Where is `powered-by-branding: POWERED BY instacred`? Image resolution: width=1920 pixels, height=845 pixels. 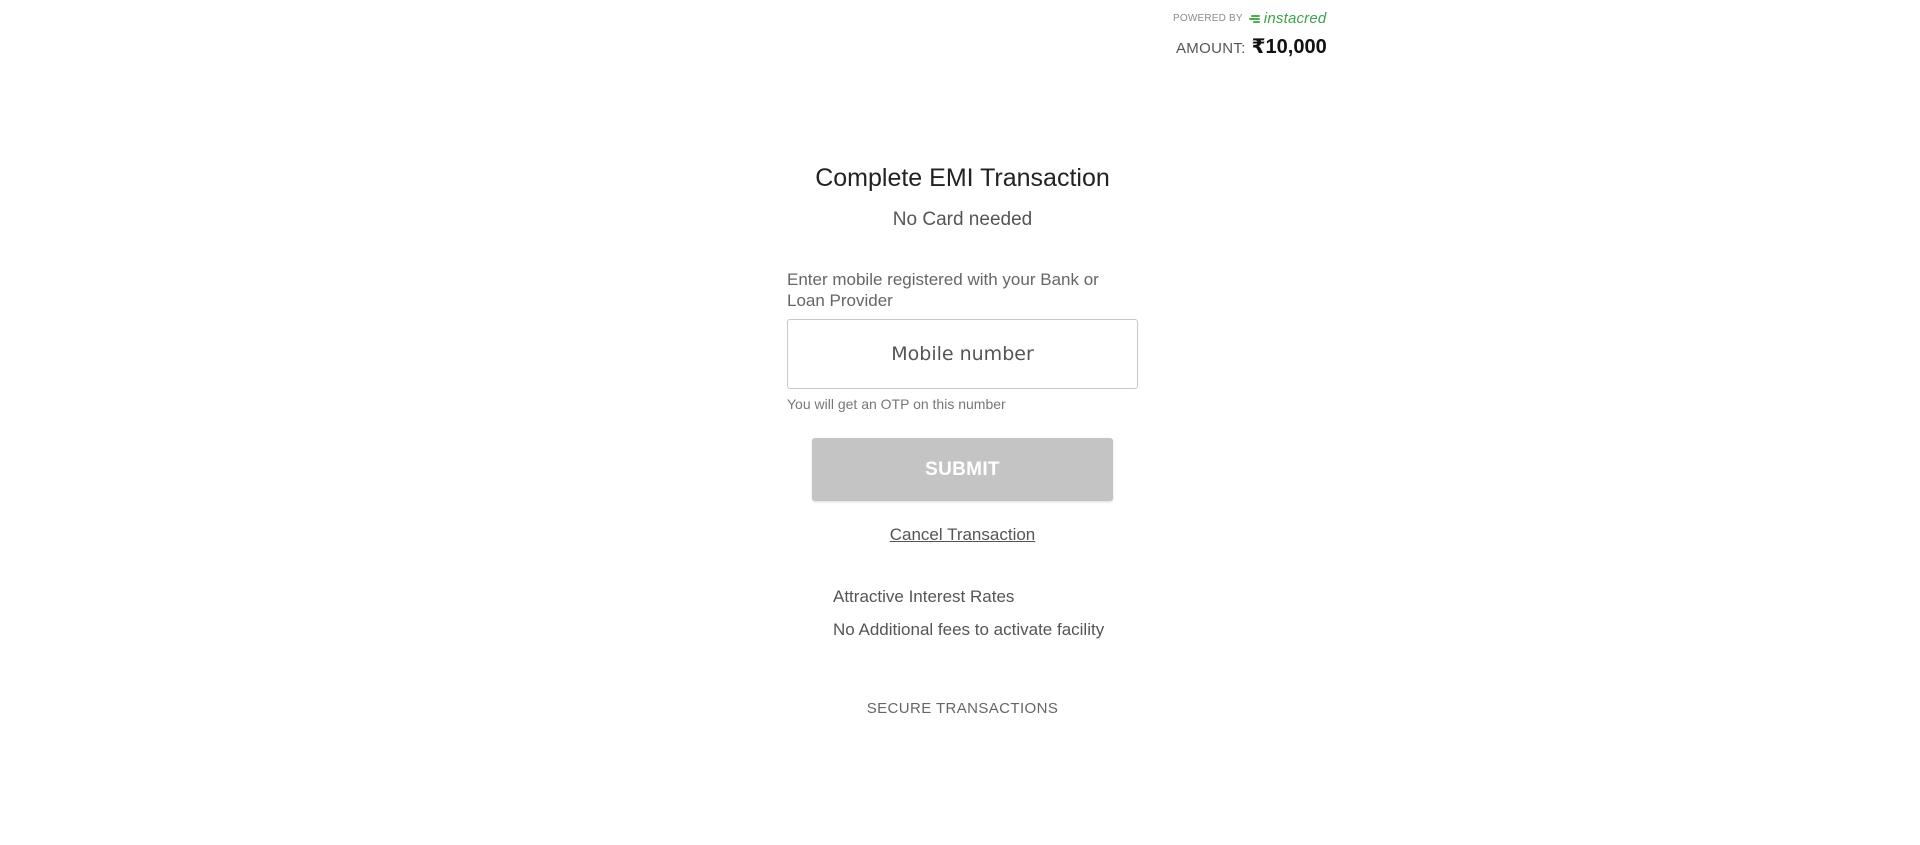 powered-by-branding: POWERED BY instacred is located at coordinates (1249, 18).